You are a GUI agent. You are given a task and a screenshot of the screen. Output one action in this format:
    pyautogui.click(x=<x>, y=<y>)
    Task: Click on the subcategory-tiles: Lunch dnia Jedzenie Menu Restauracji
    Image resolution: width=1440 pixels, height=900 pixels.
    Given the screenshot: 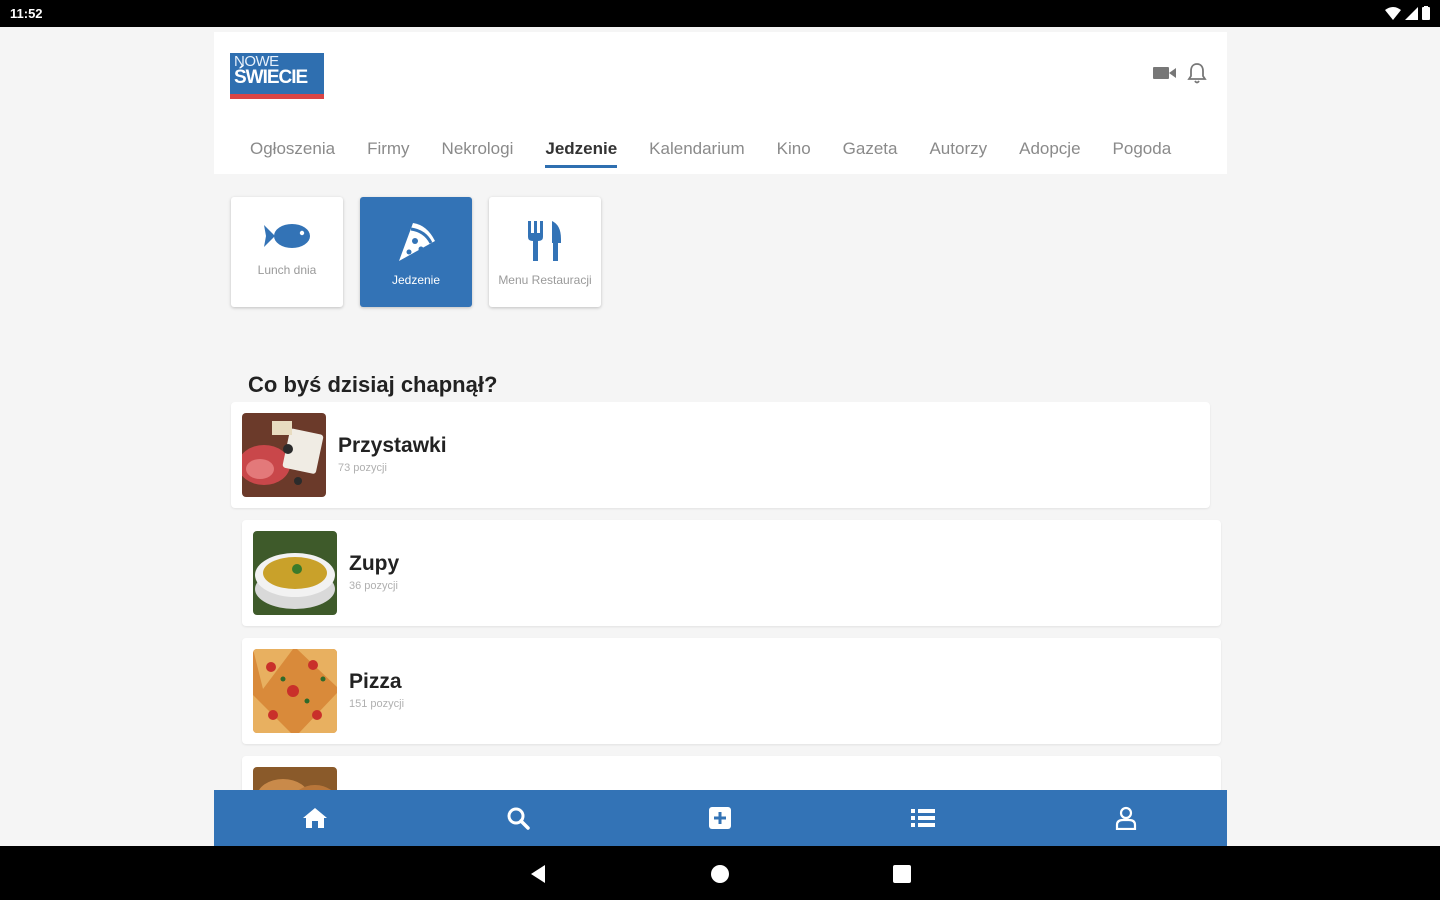 What is the action you would take?
    pyautogui.click(x=416, y=252)
    